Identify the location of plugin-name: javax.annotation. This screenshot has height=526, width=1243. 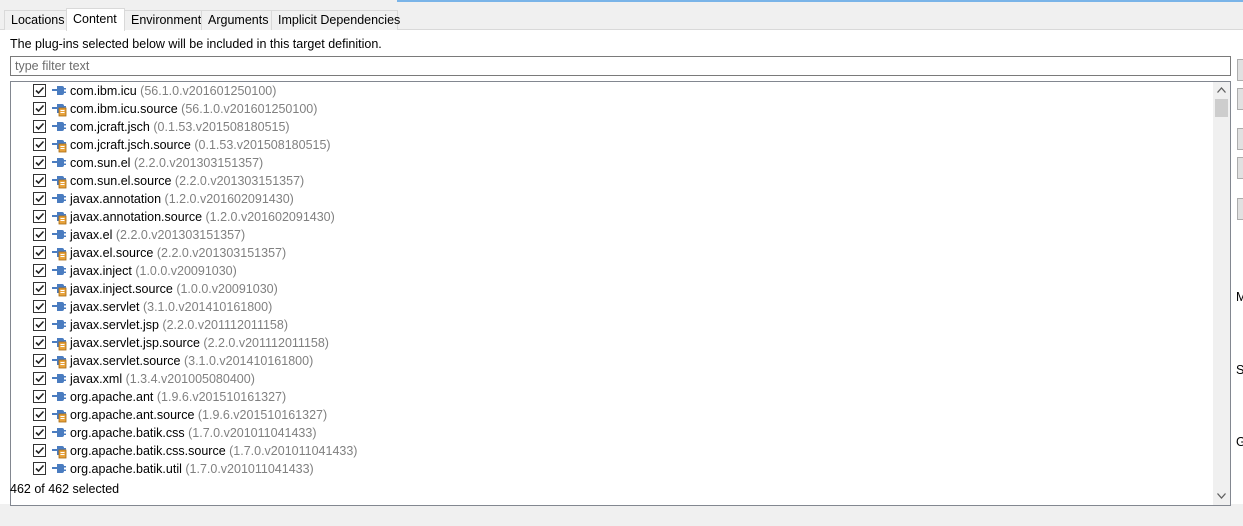
(116, 199).